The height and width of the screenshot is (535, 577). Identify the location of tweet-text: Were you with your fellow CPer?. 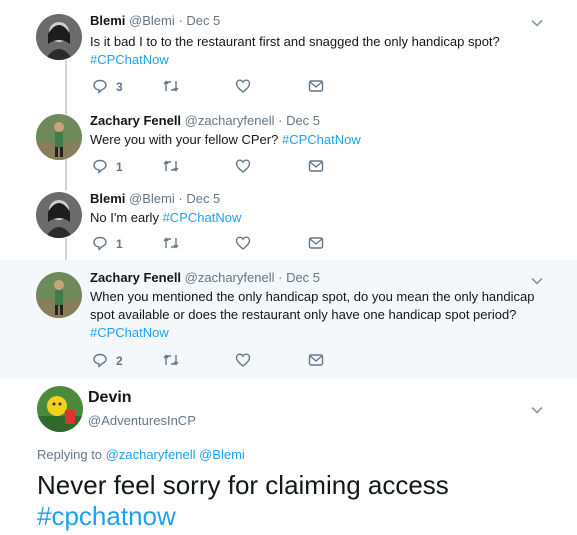
(184, 139).